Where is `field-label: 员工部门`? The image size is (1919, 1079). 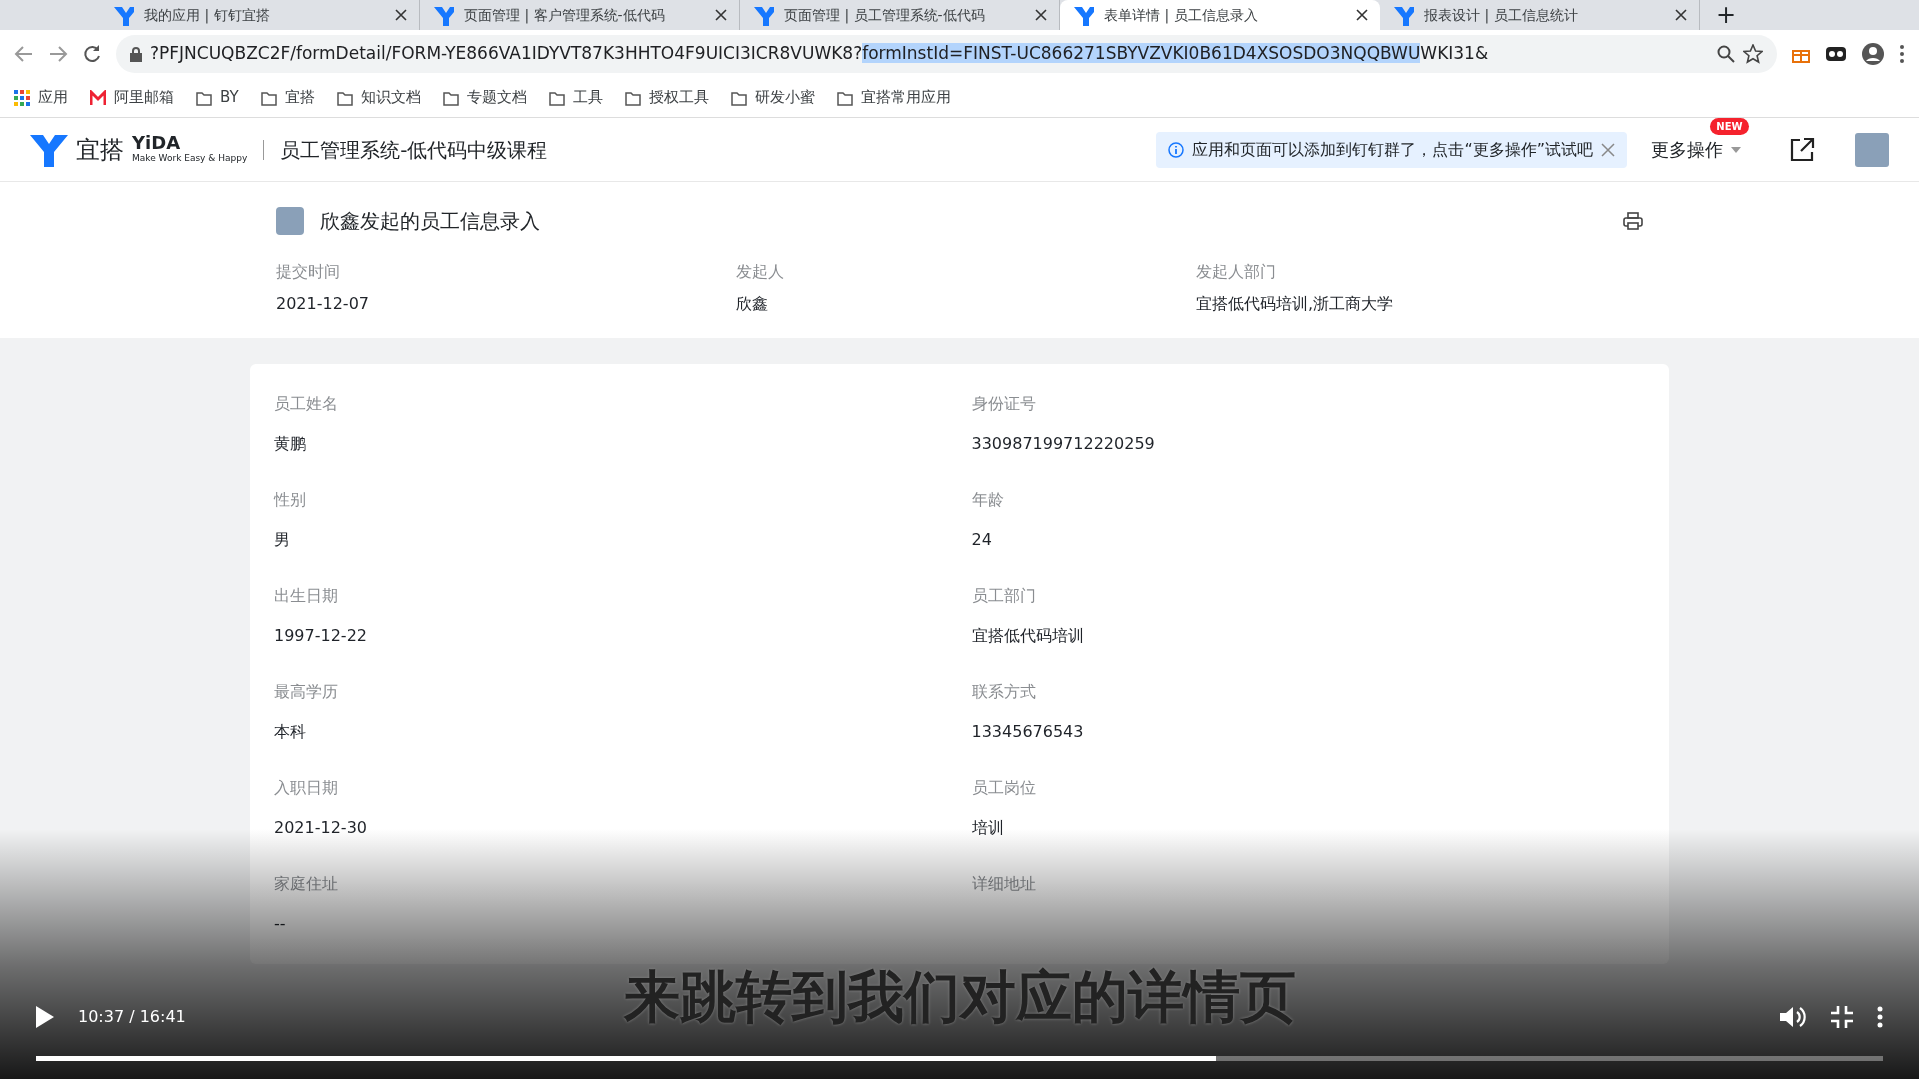 field-label: 员工部门 is located at coordinates (1004, 596).